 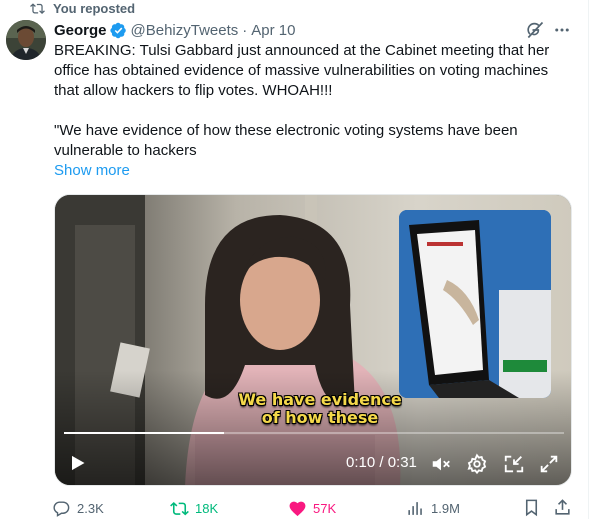 I want to click on like-button: 57K, so click(x=312, y=508).